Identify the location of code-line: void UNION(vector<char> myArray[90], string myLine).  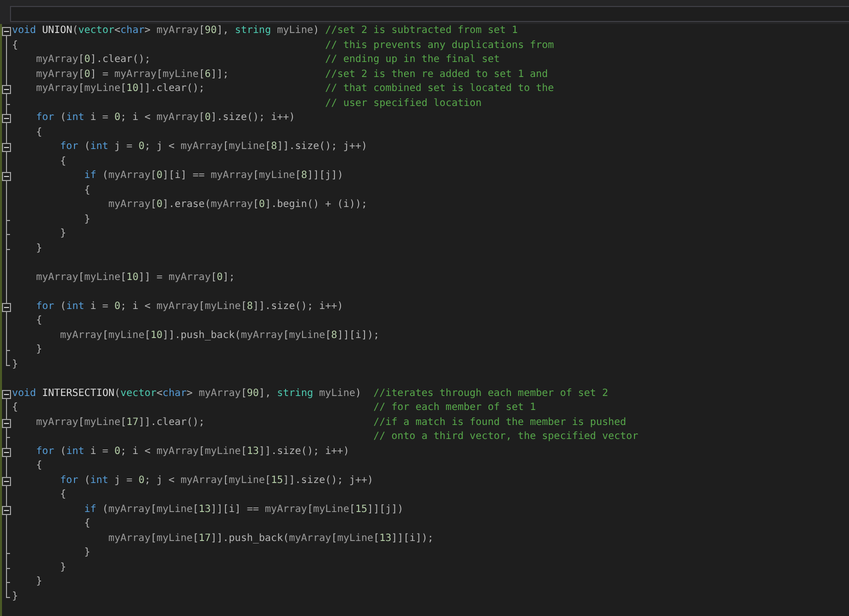
(166, 30).